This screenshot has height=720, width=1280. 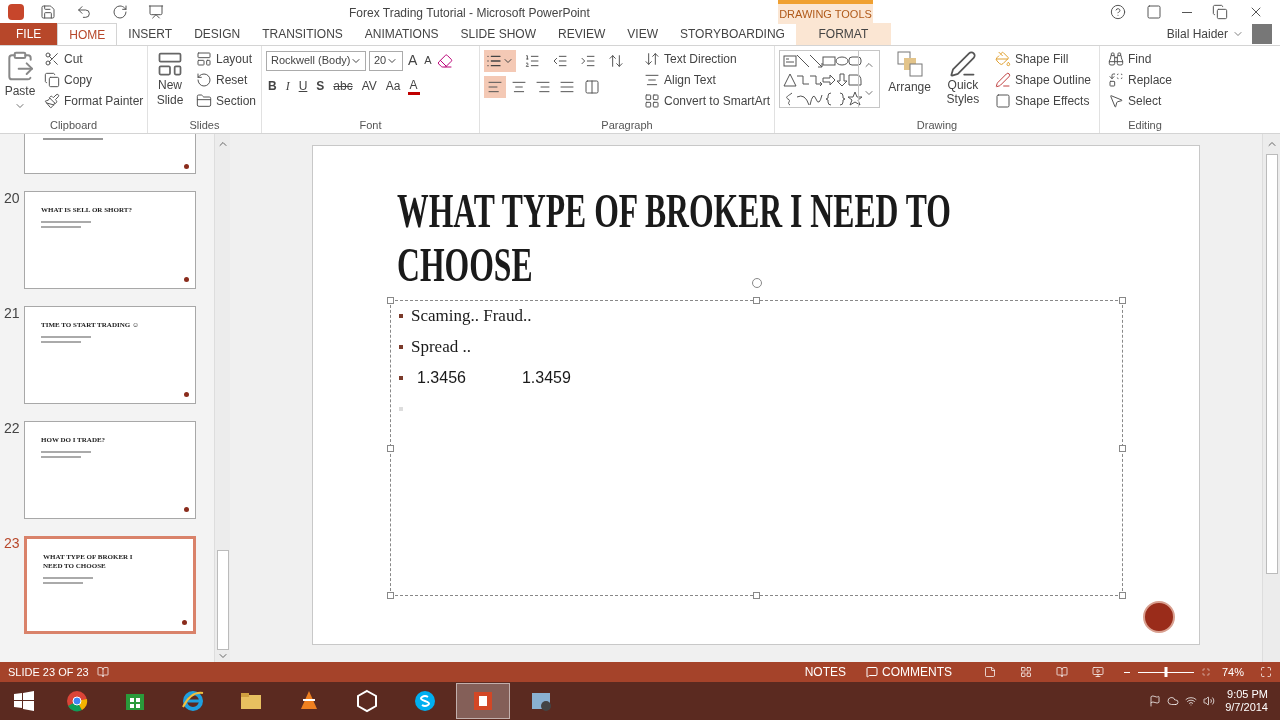 What do you see at coordinates (272, 86) in the screenshot?
I see `format-button: B` at bounding box center [272, 86].